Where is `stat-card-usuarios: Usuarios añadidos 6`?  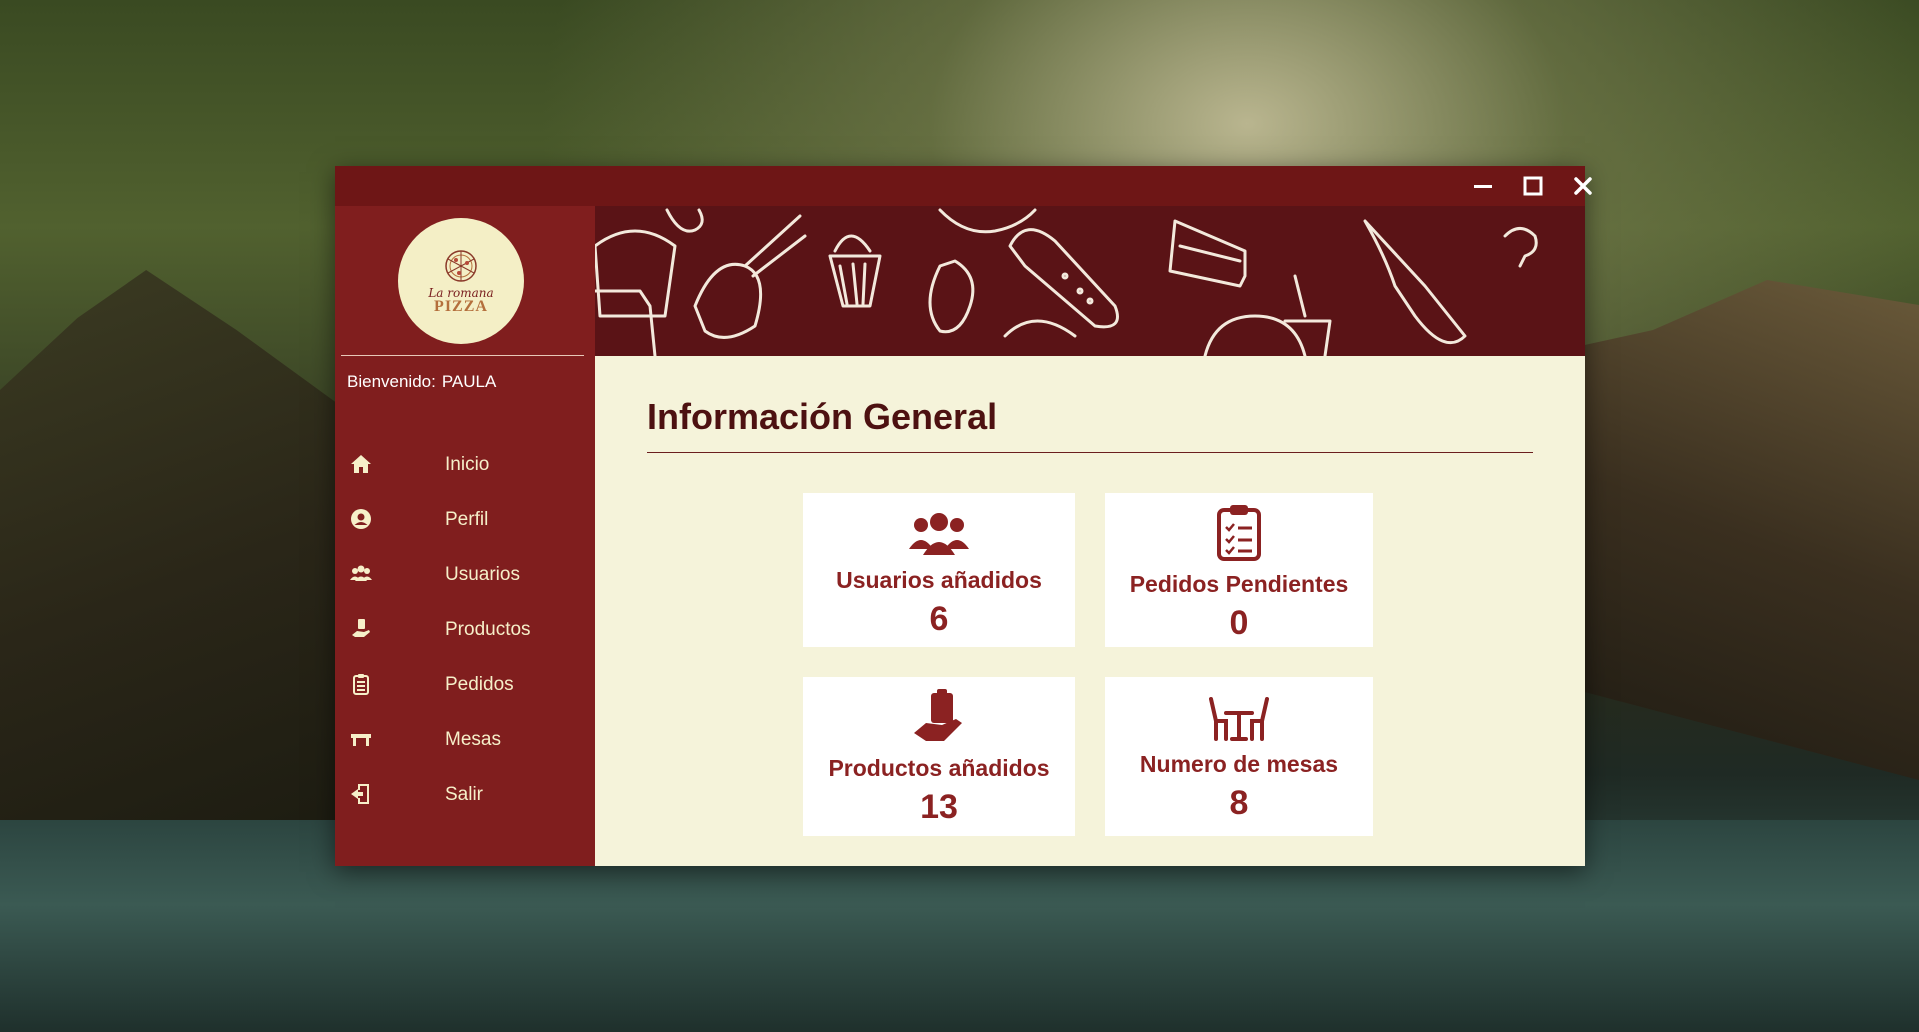
stat-card-usuarios: Usuarios añadidos 6 is located at coordinates (939, 570).